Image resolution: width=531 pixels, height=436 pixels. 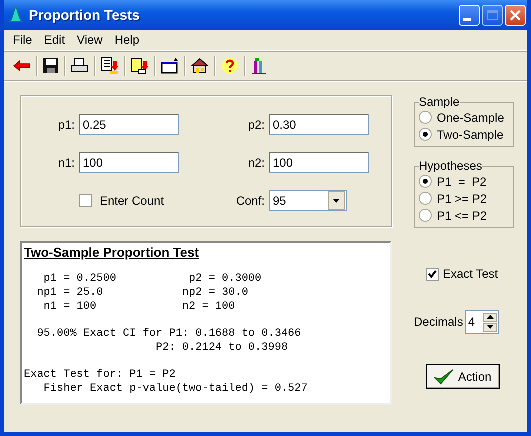 I want to click on enter-count-checkbox: Enter Count, so click(x=129, y=201).